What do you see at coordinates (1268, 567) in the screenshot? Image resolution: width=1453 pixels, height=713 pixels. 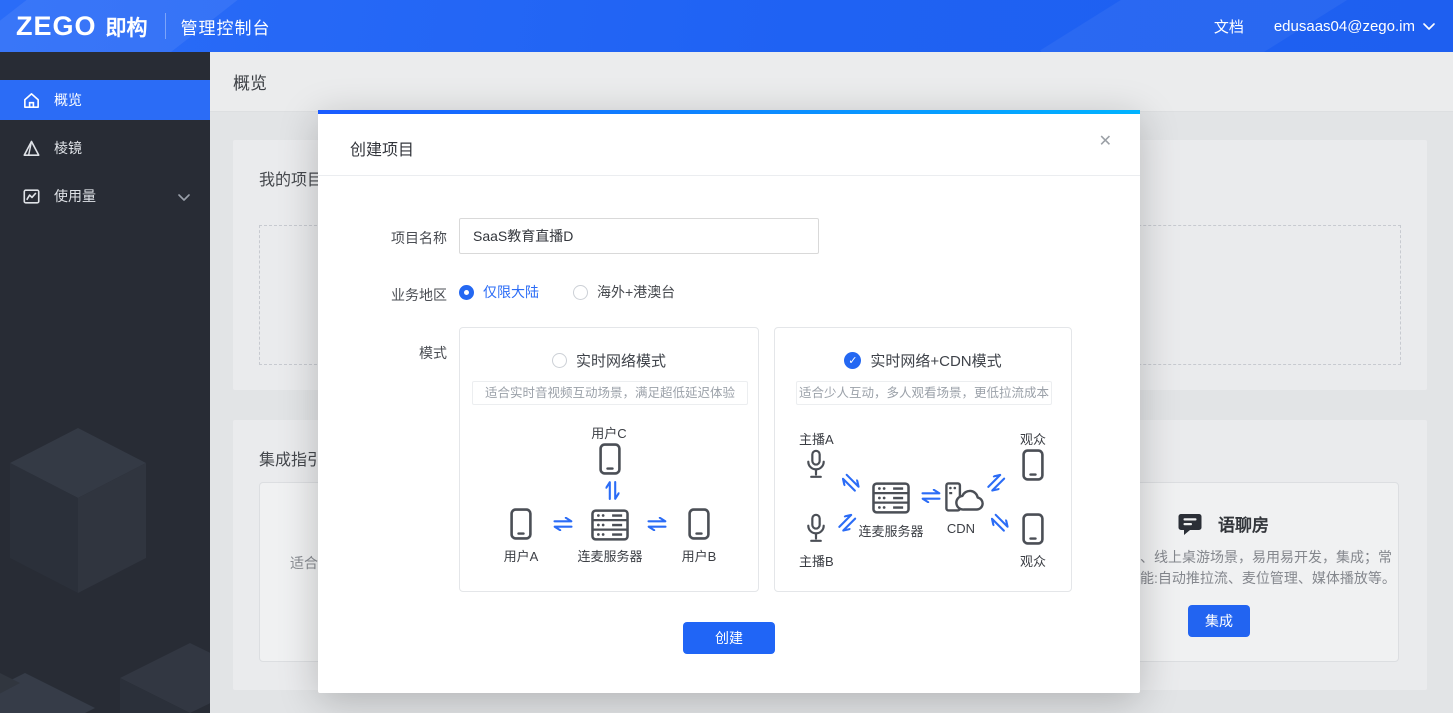 I see `voice-room-description: 、线上桌游场景，易用易开发，集成；常 能:自动推拉流、麦位管理、媒体播放等。` at bounding box center [1268, 567].